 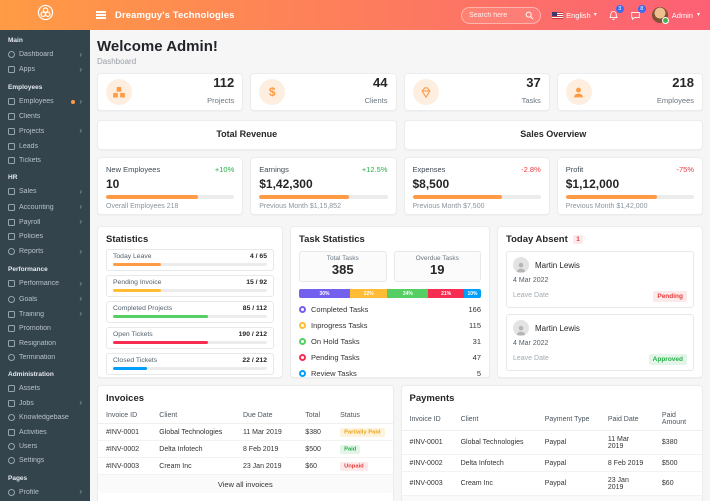 What do you see at coordinates (125, 398) in the screenshot?
I see `card-title: Invoices` at bounding box center [125, 398].